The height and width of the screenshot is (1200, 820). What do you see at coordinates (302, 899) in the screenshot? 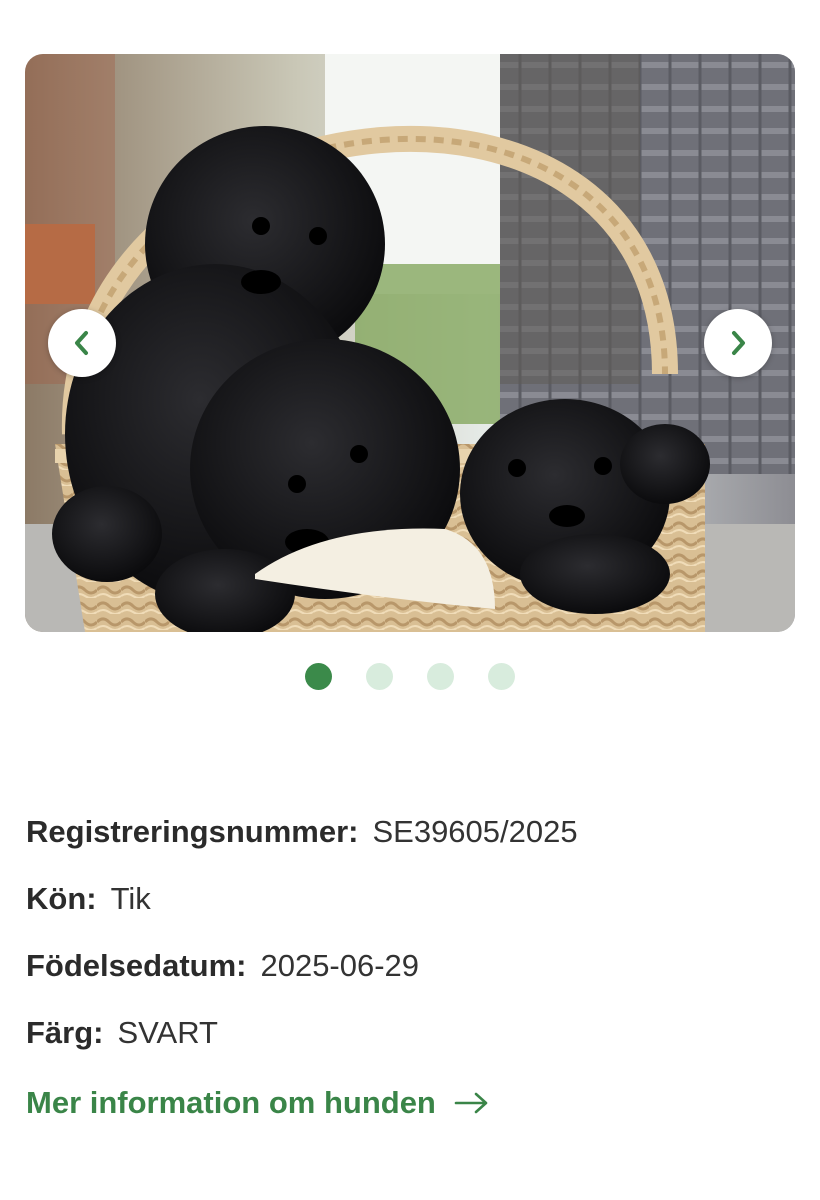
I see `sex-row: Kön: Tik` at bounding box center [302, 899].